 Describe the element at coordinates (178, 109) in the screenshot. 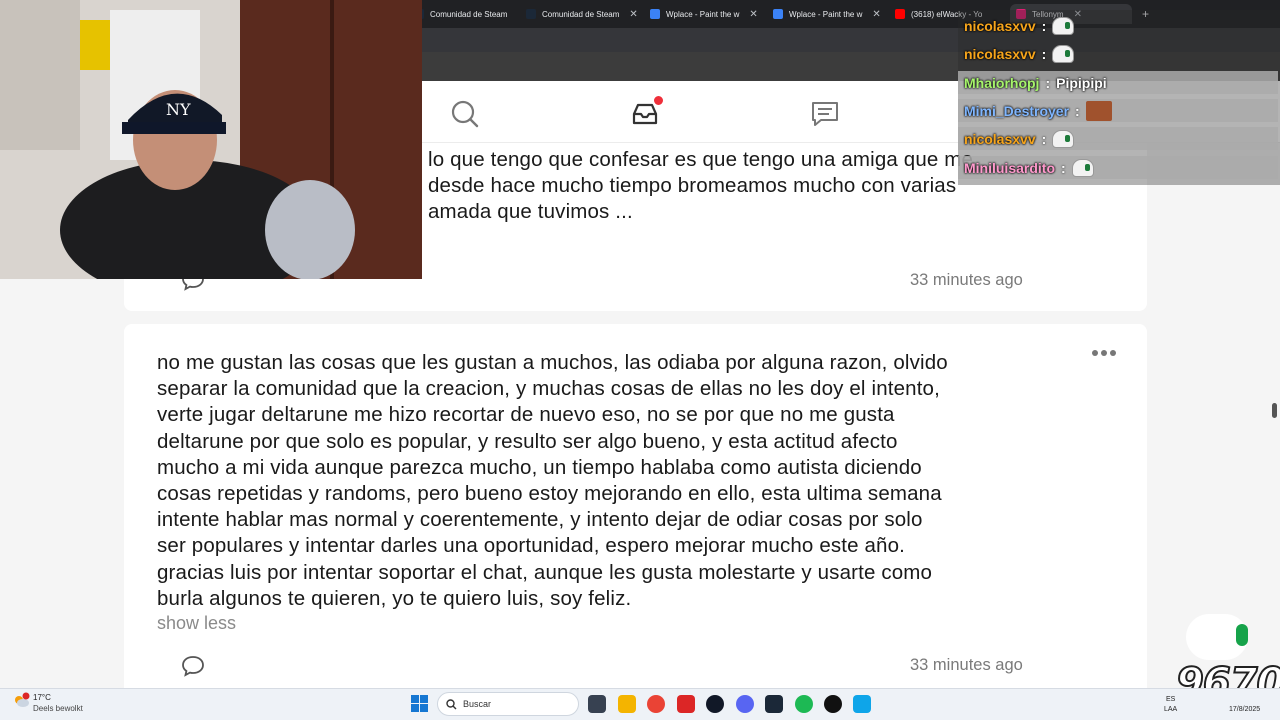

I see `svg-text: NY` at that location.